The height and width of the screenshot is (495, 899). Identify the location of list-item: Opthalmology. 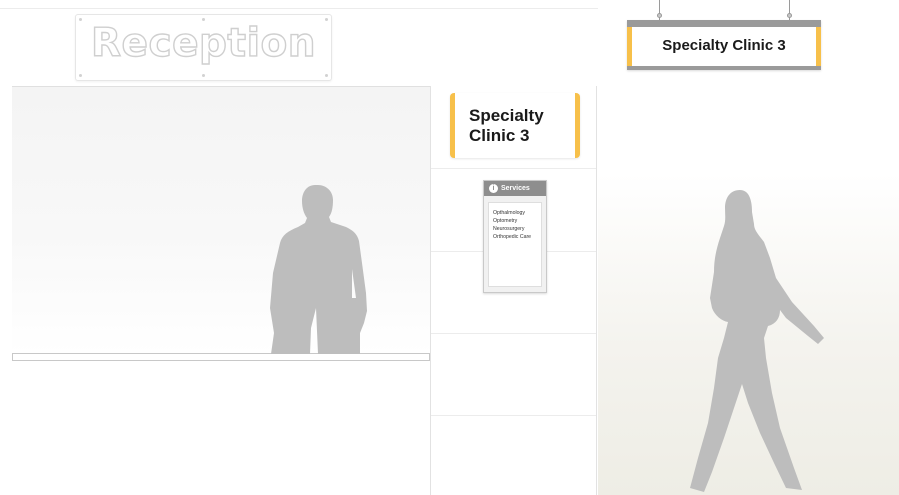
(509, 213).